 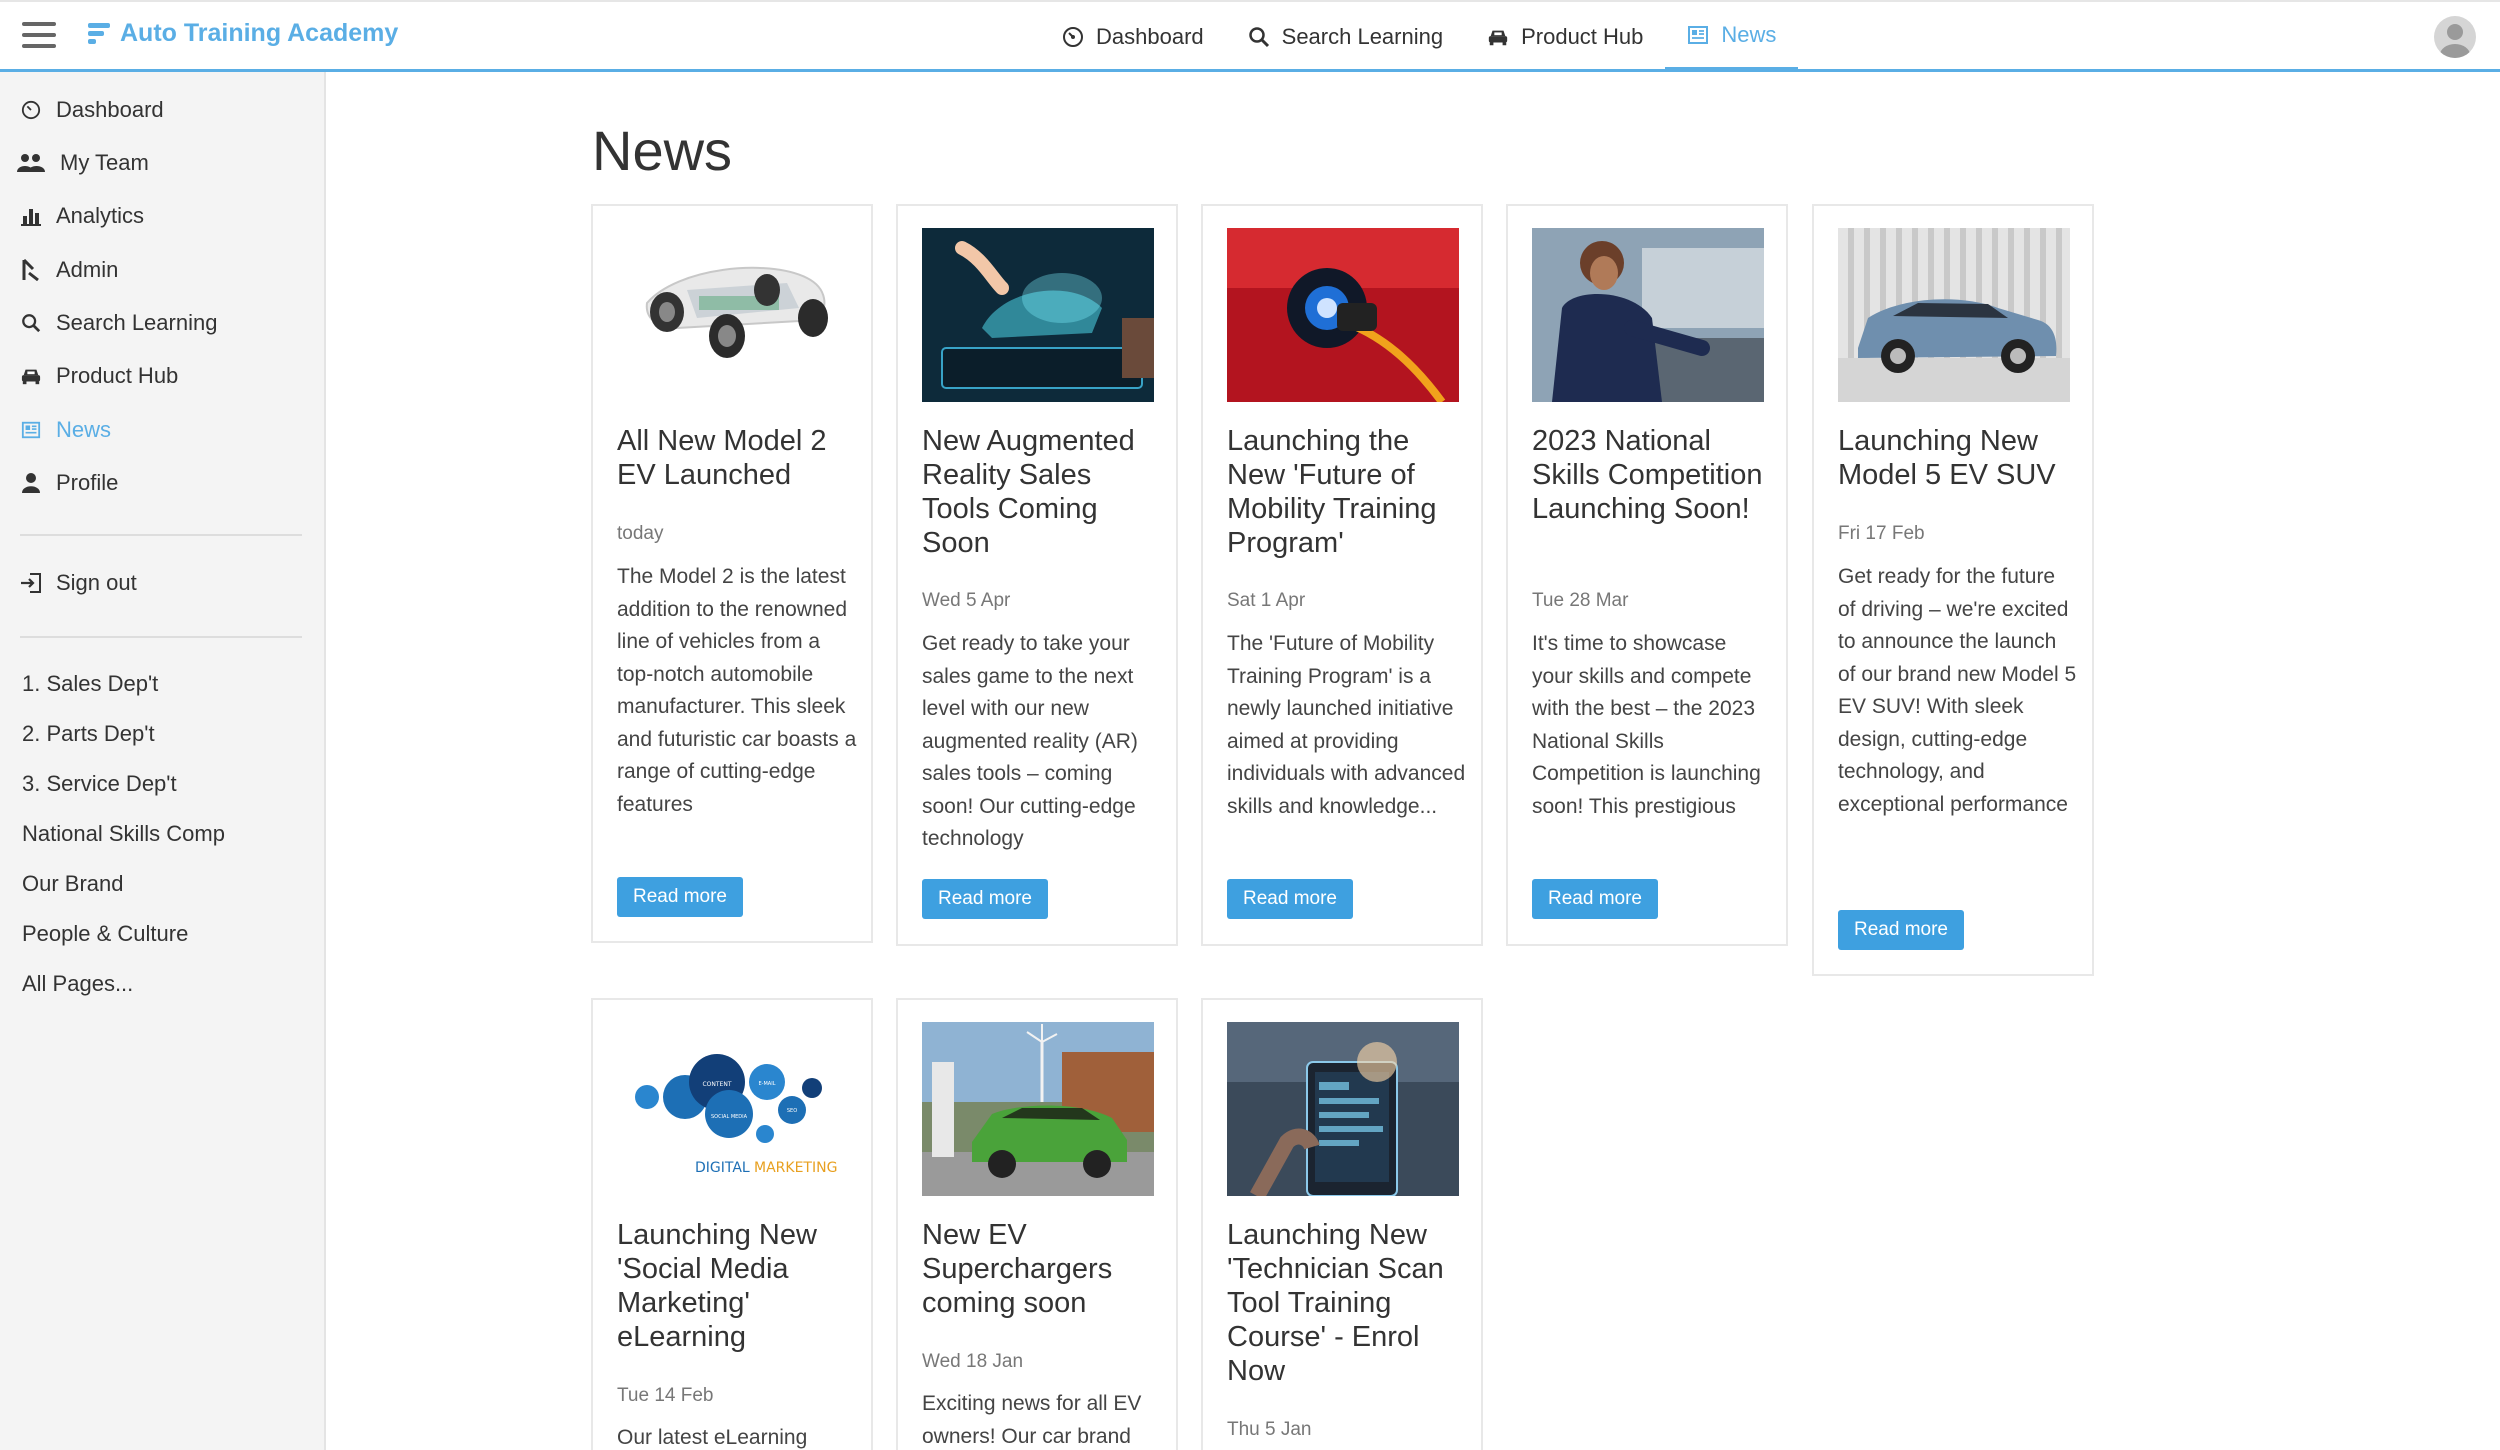 What do you see at coordinates (110, 109) in the screenshot?
I see `sidebar-item-label: Dashboard` at bounding box center [110, 109].